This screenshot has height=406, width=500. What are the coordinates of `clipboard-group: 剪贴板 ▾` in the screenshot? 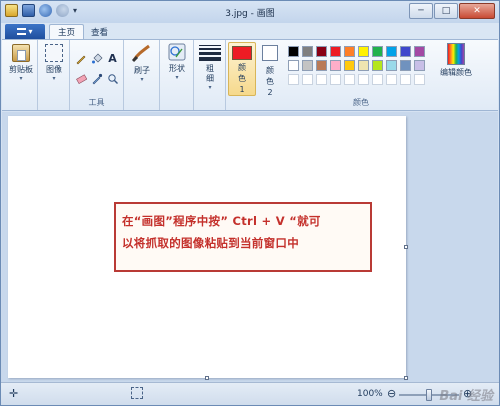 It's located at (20, 75).